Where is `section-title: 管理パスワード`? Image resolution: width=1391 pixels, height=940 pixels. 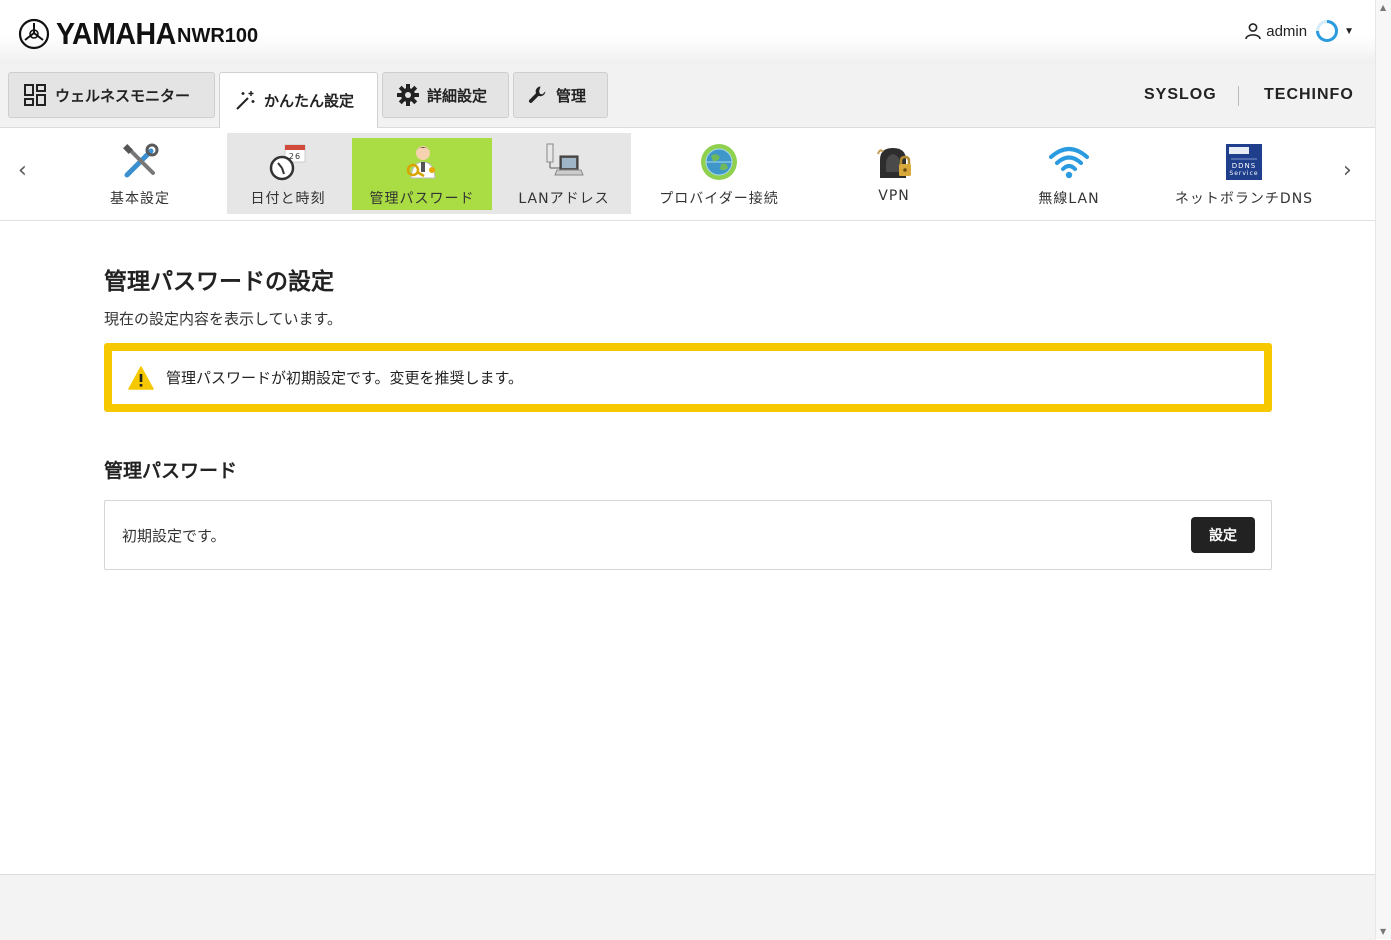
section-title: 管理パスワード is located at coordinates (171, 471).